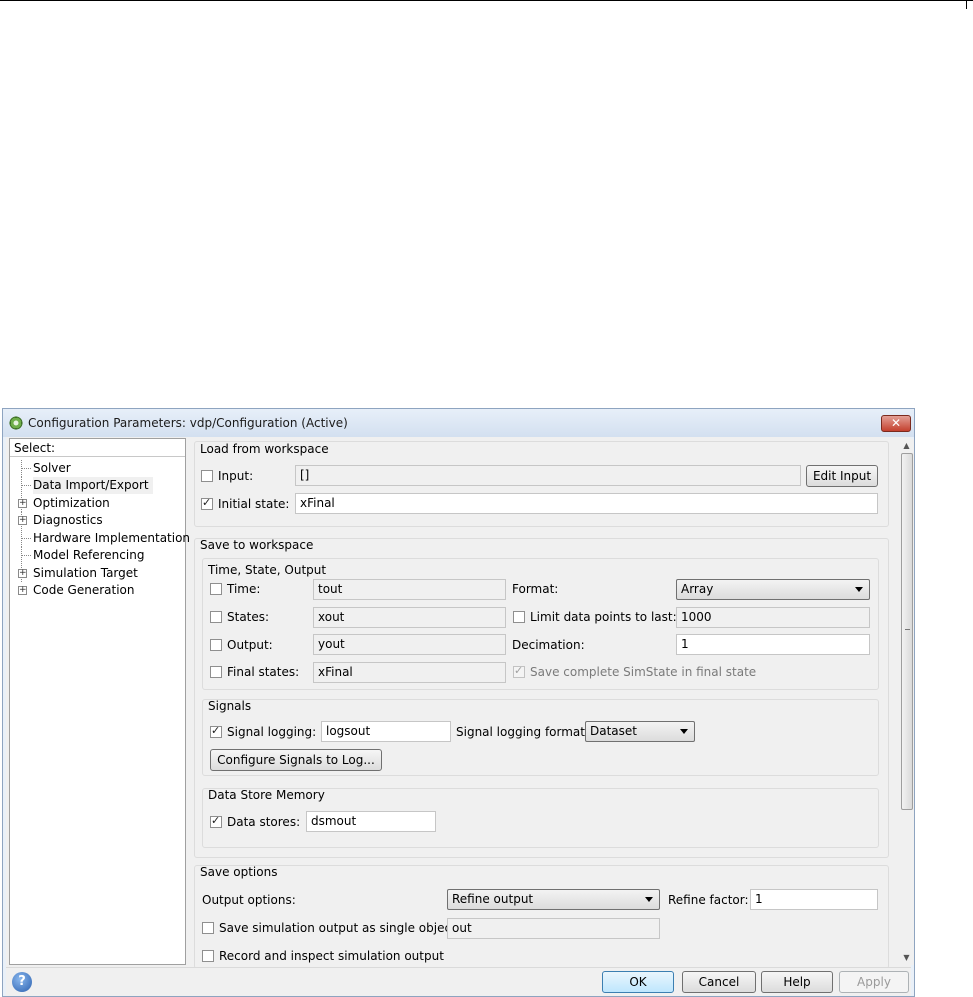  I want to click on close-icon: ✕, so click(896, 423).